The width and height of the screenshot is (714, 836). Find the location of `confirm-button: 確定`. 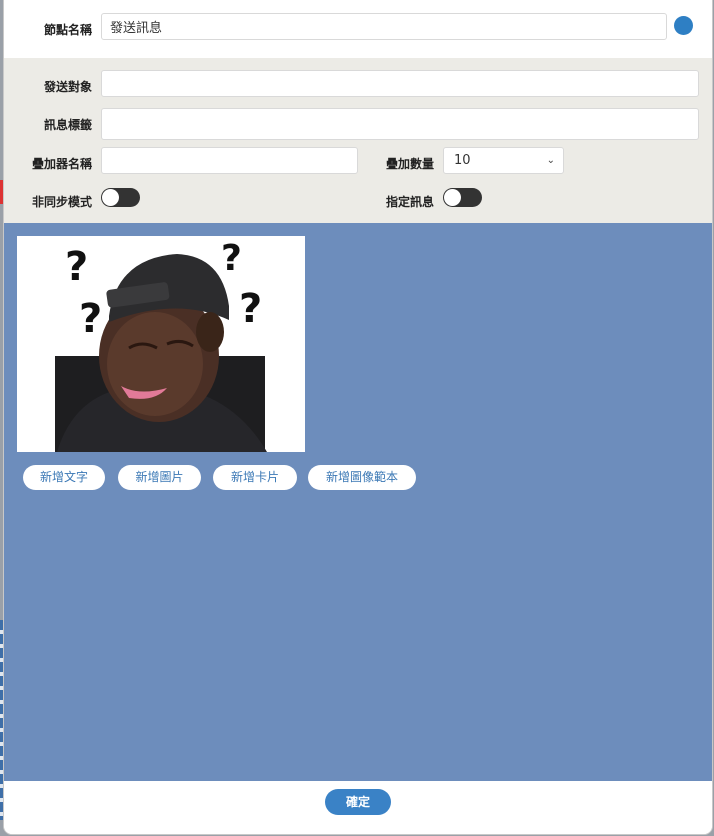

confirm-button: 確定 is located at coordinates (358, 802).